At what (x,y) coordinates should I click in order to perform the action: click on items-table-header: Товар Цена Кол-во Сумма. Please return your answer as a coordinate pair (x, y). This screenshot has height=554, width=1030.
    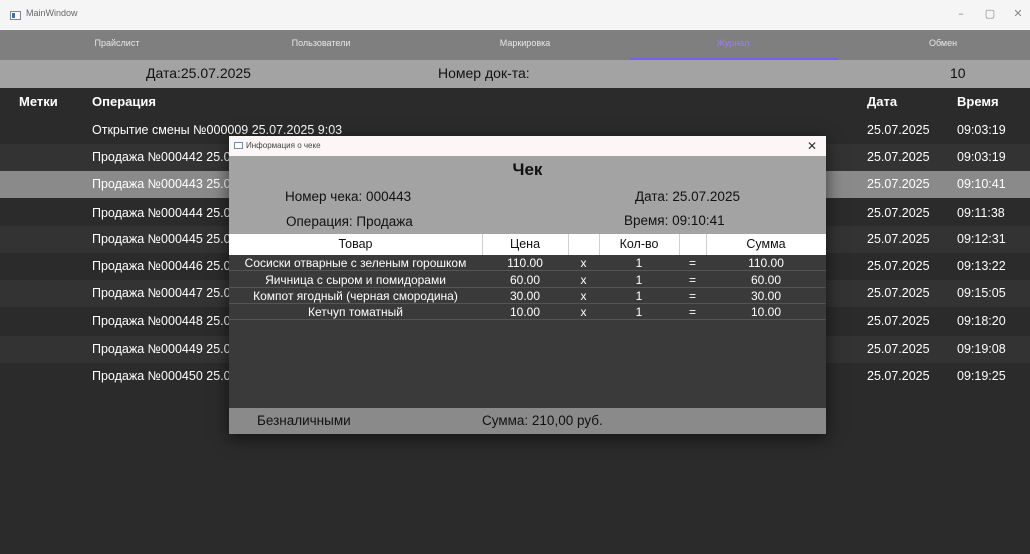
    Looking at the image, I should click on (527, 244).